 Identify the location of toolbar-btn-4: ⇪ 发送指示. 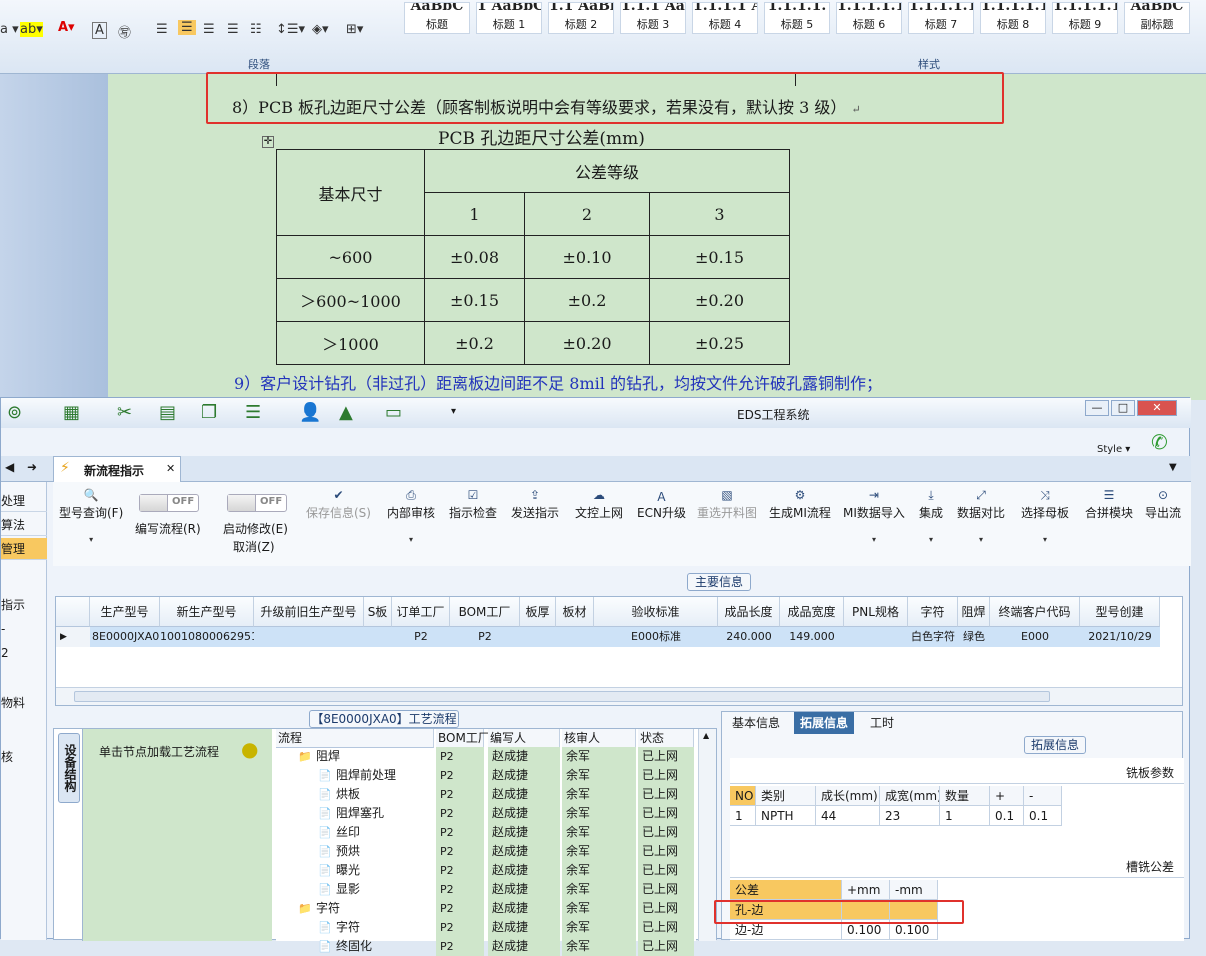
(535, 504).